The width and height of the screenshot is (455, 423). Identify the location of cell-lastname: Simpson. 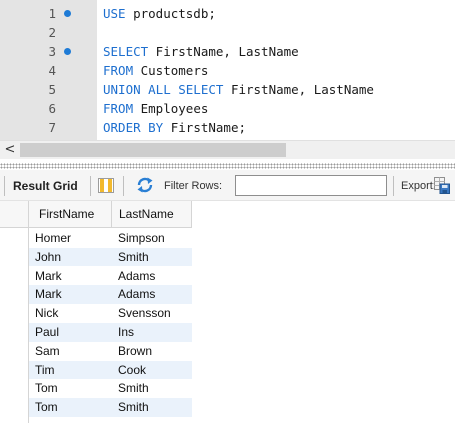
(141, 238).